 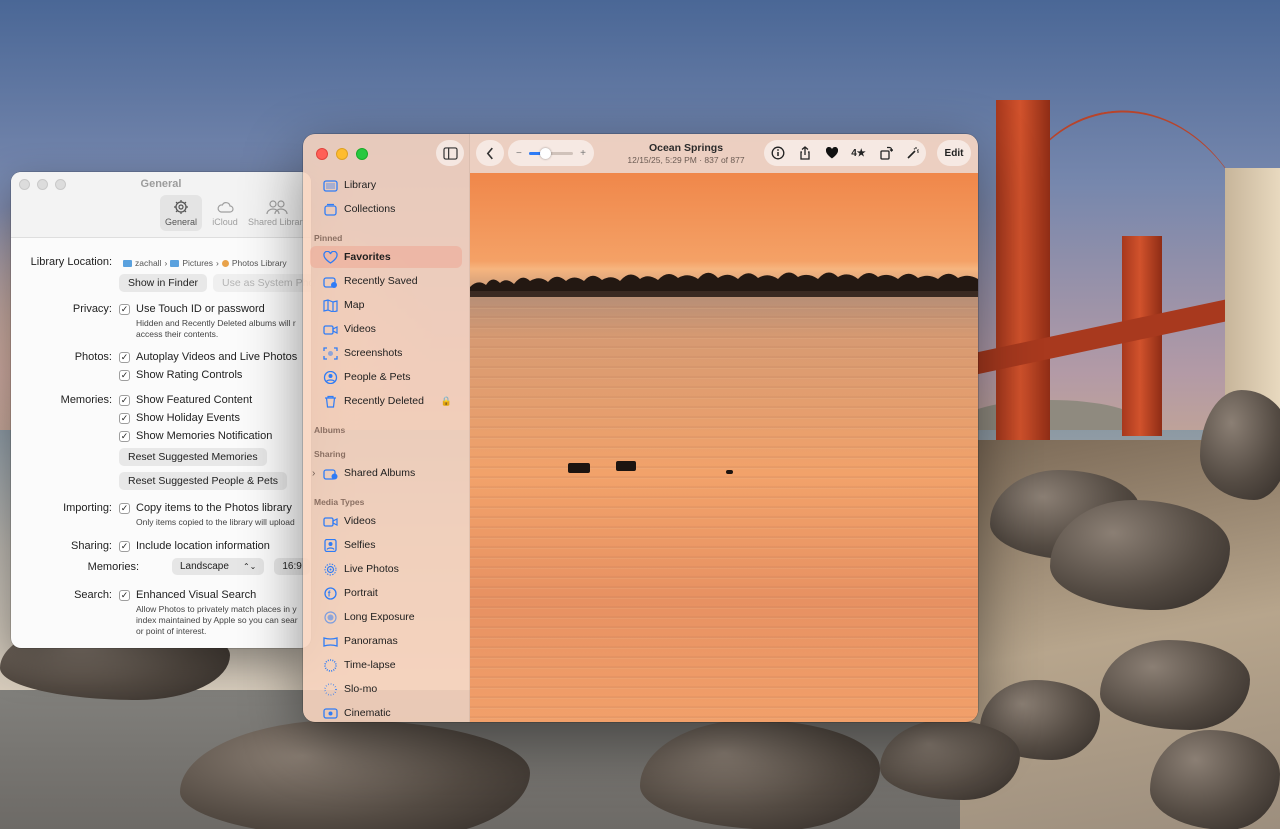 I want to click on memories-notification-option: ✓ Show Memories Notification, so click(x=195, y=436).